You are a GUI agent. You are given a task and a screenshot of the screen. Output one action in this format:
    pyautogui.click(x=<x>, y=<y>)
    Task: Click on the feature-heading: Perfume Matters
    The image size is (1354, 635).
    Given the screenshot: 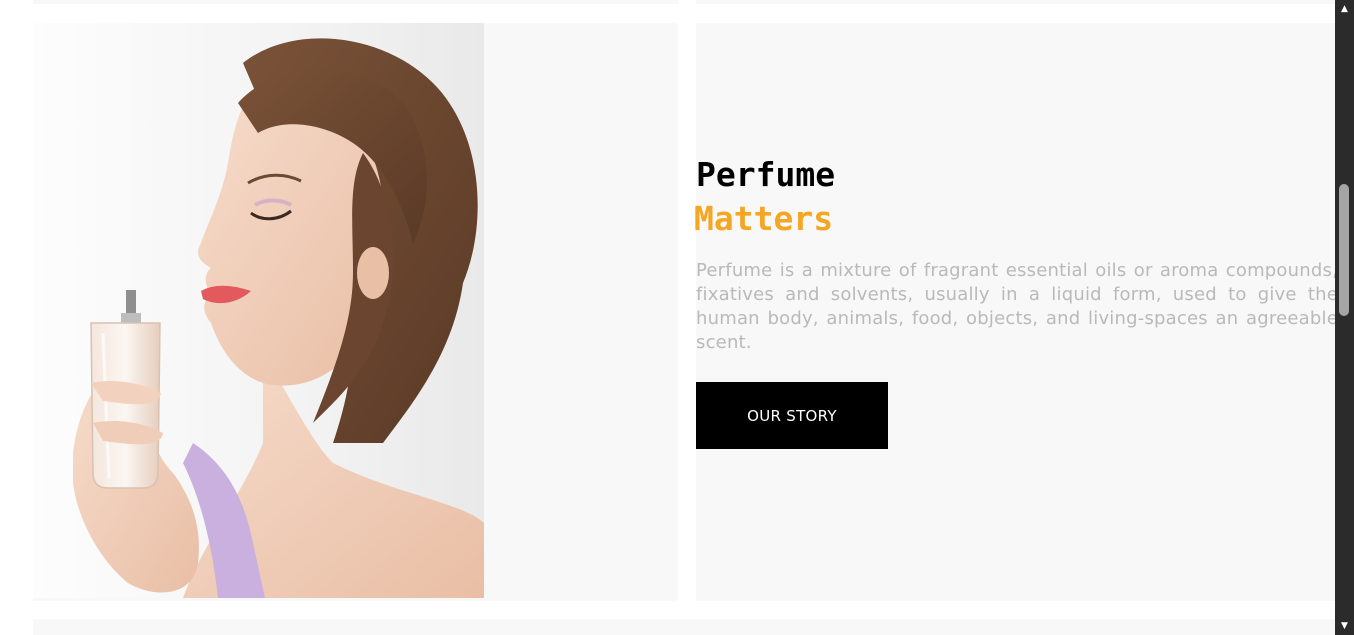 What is the action you would take?
    pyautogui.click(x=765, y=197)
    